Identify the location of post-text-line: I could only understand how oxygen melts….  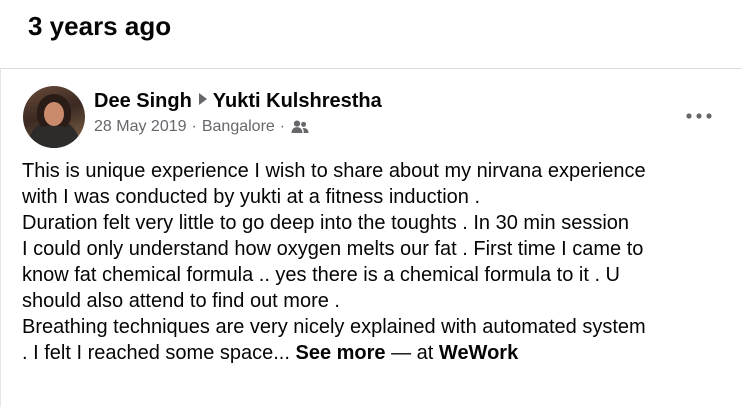
(333, 249).